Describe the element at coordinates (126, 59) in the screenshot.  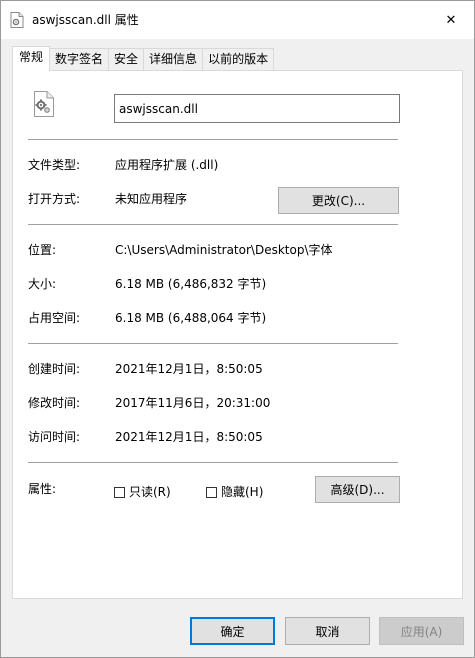
I see `tab-security: 安全` at that location.